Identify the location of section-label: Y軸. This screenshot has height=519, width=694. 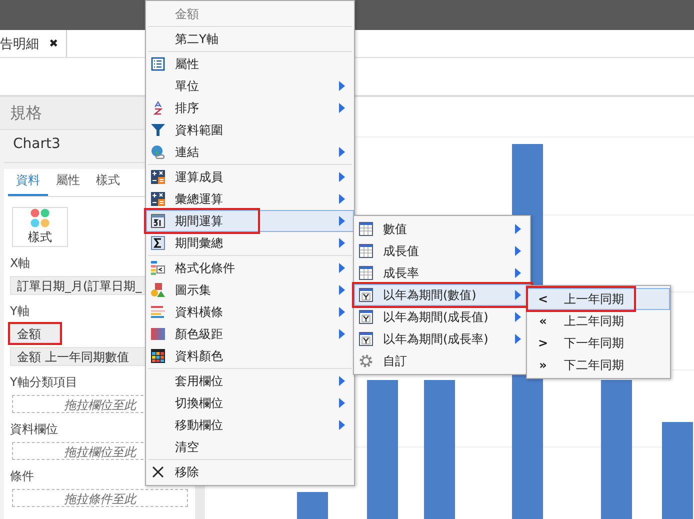
(20, 311).